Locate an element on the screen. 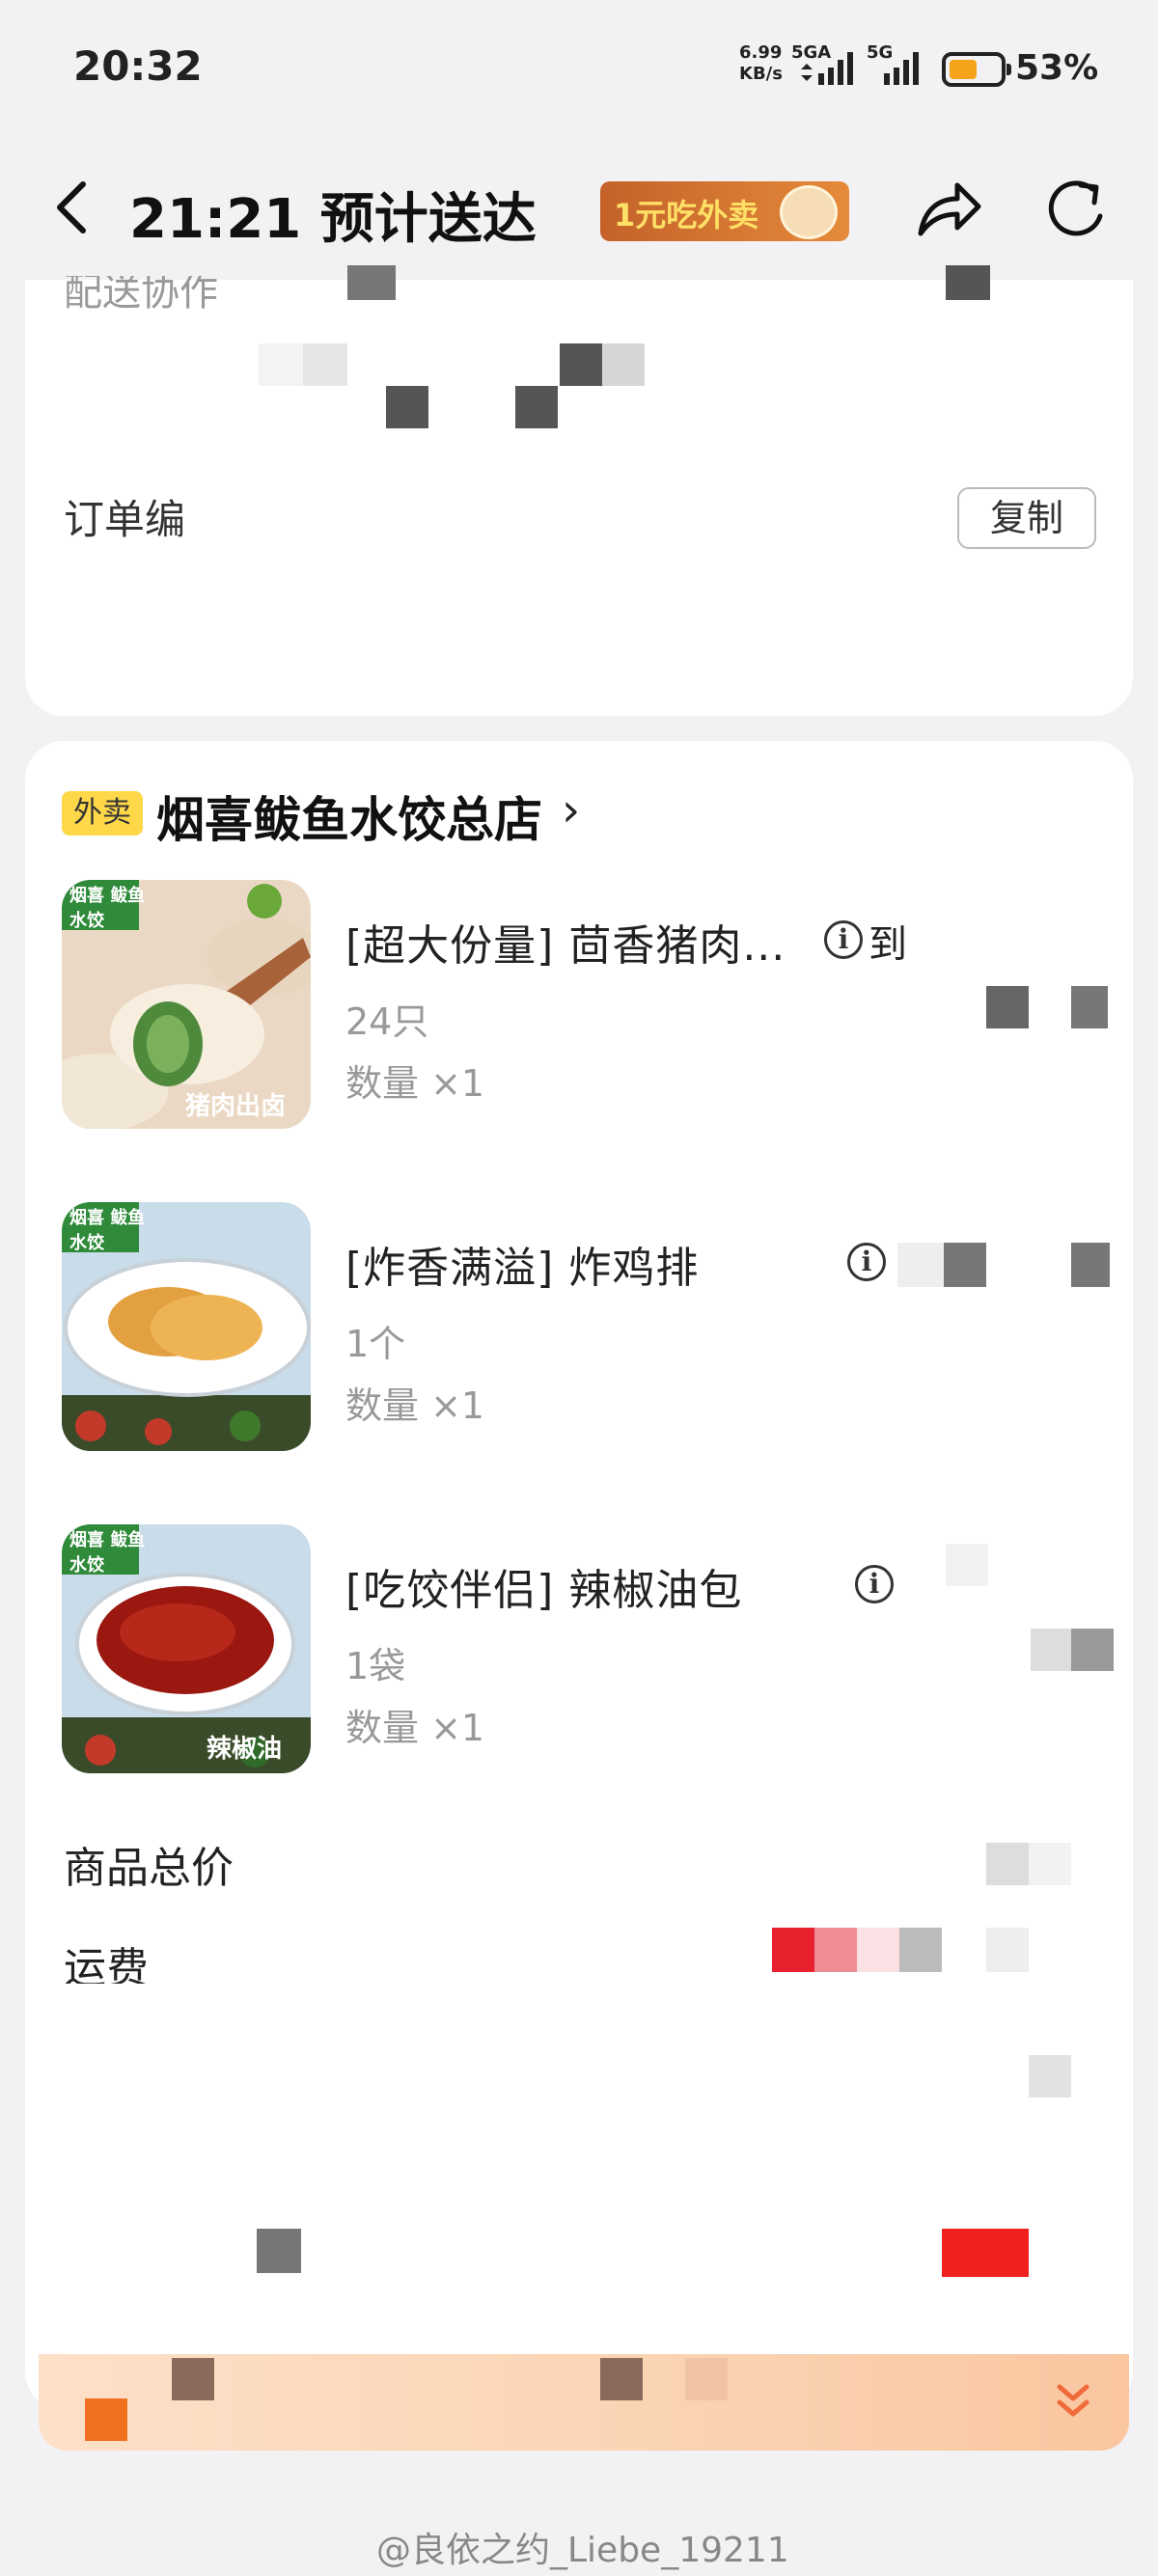 This screenshot has height=2576, width=1158. order-number-label: 订单编 is located at coordinates (125, 519).